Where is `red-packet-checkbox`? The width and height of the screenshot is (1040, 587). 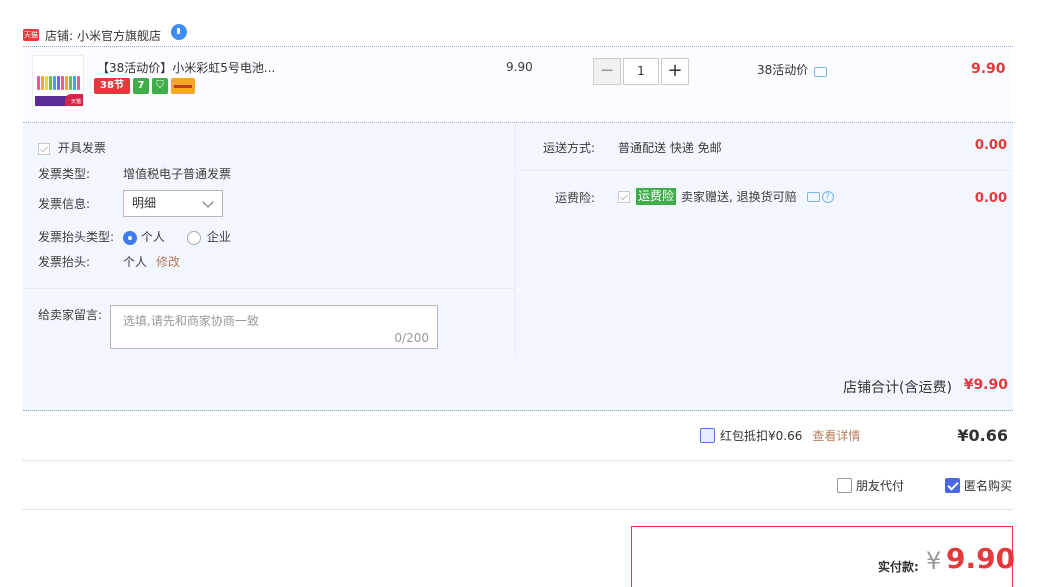 red-packet-checkbox is located at coordinates (707, 435).